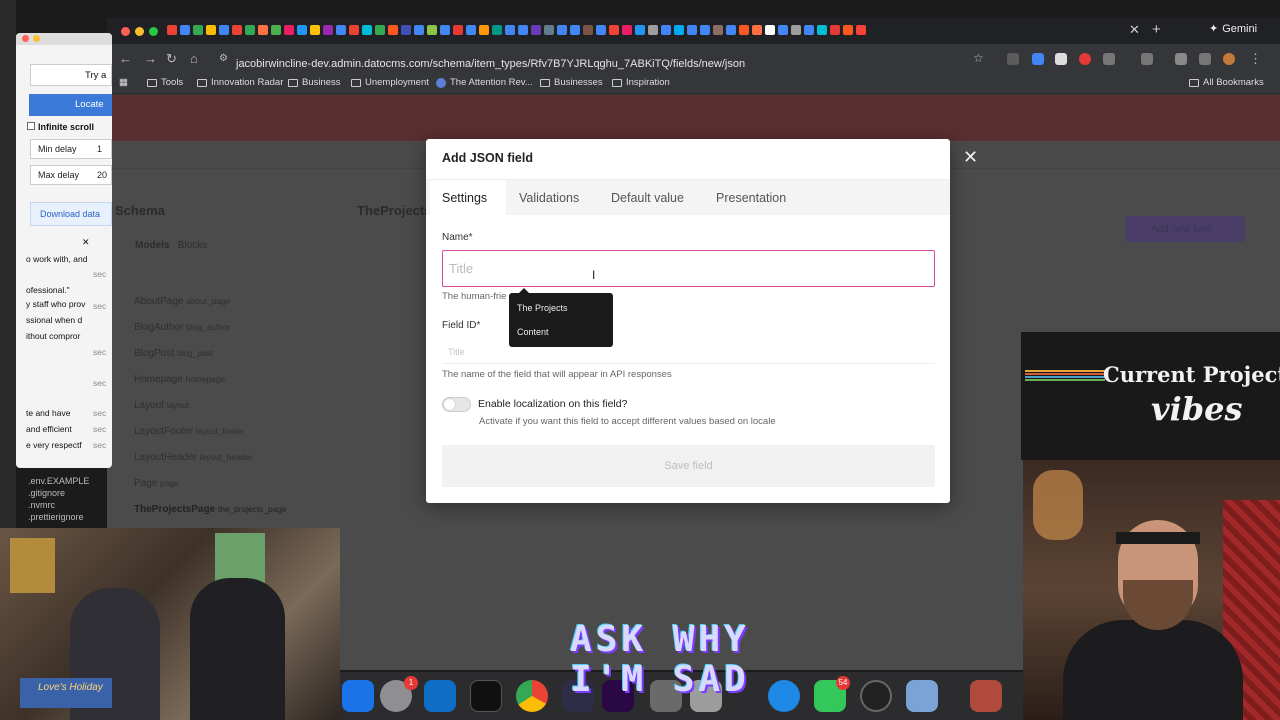  Describe the element at coordinates (922, 696) in the screenshot. I see `preview-icon` at that location.